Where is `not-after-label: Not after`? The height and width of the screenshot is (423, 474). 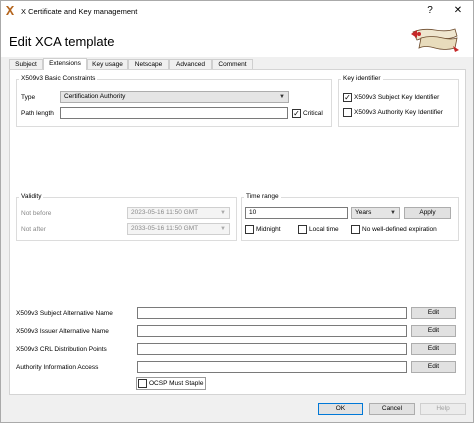
not-after-label: Not after is located at coordinates (33, 229).